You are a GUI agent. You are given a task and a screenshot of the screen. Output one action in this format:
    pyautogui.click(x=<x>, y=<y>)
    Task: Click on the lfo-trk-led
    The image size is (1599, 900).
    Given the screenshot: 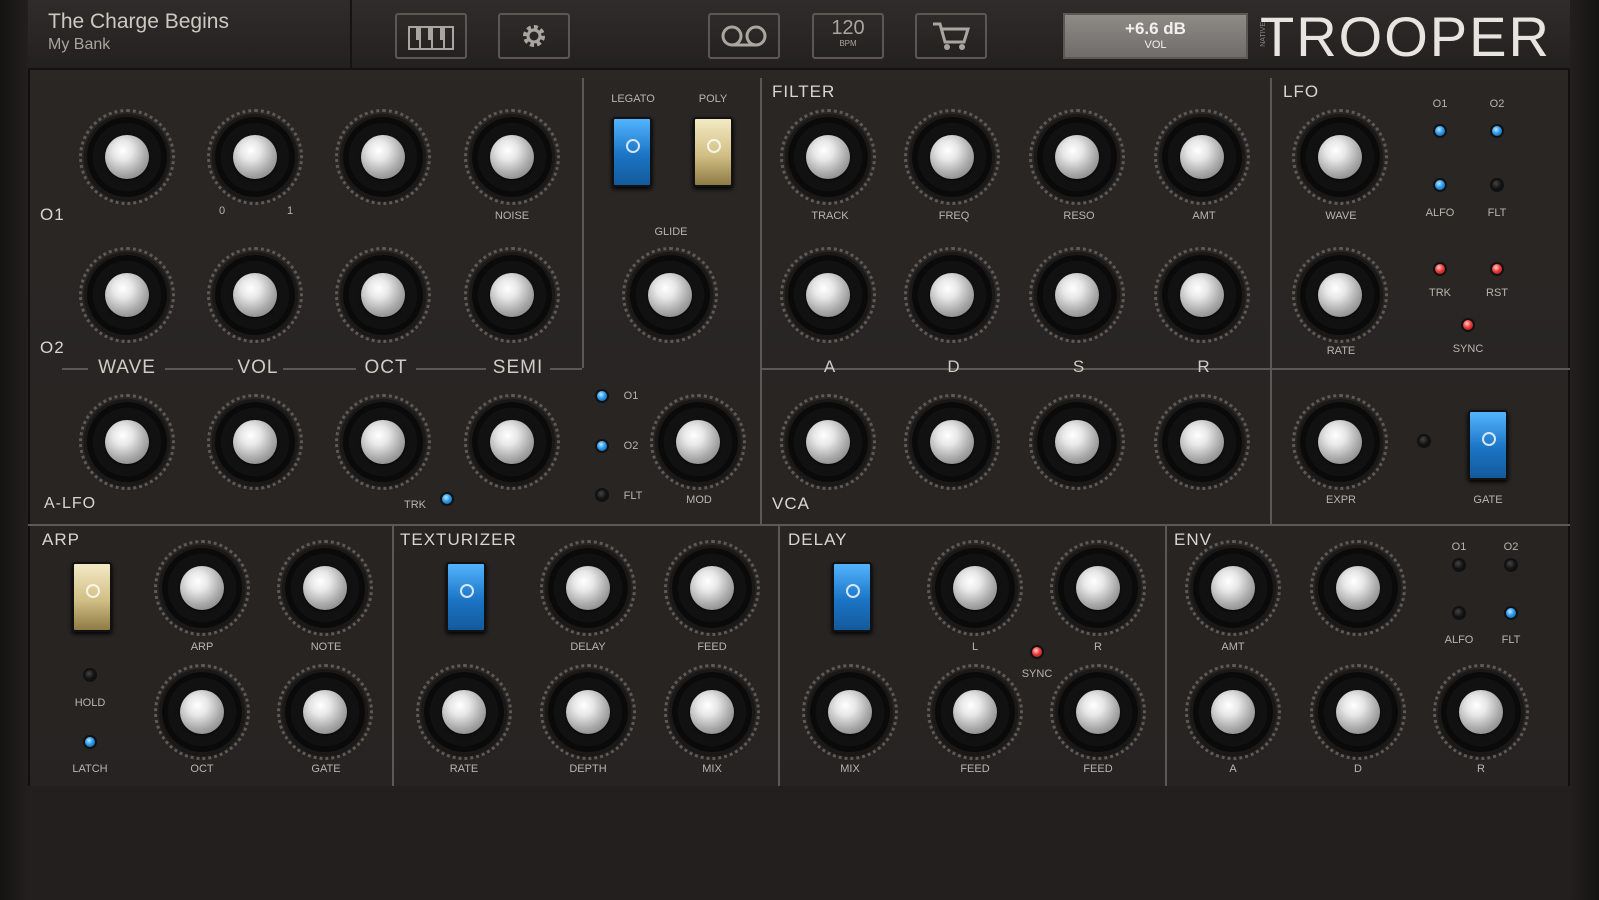 What is the action you would take?
    pyautogui.click(x=1440, y=269)
    